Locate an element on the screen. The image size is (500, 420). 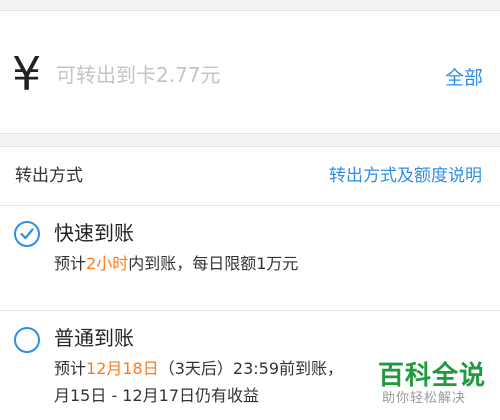
watermark-title: 百科全说 is located at coordinates (432, 376).